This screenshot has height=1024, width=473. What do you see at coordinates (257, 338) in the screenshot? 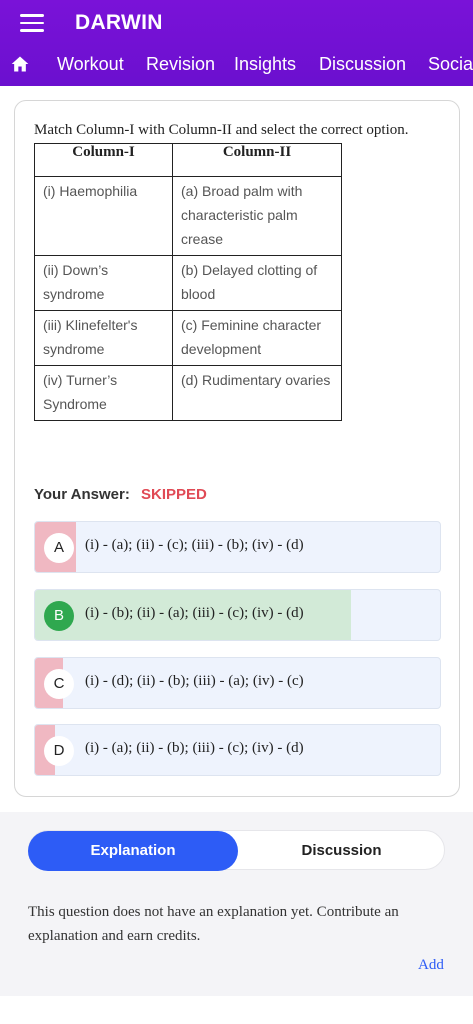
I see `table-cell: (c) Feminine character development` at bounding box center [257, 338].